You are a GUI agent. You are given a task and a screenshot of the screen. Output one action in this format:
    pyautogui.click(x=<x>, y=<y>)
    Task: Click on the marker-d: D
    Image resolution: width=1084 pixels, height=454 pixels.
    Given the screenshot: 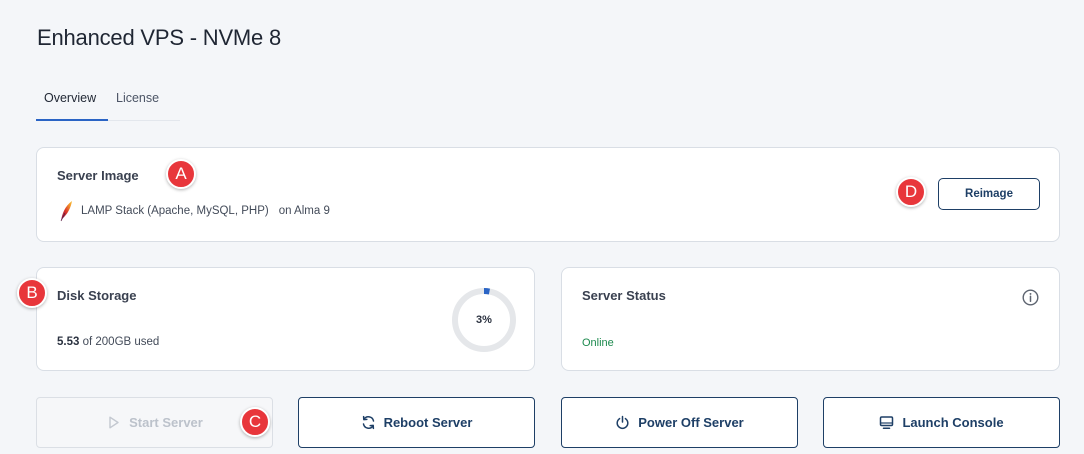 What is the action you would take?
    pyautogui.click(x=911, y=192)
    